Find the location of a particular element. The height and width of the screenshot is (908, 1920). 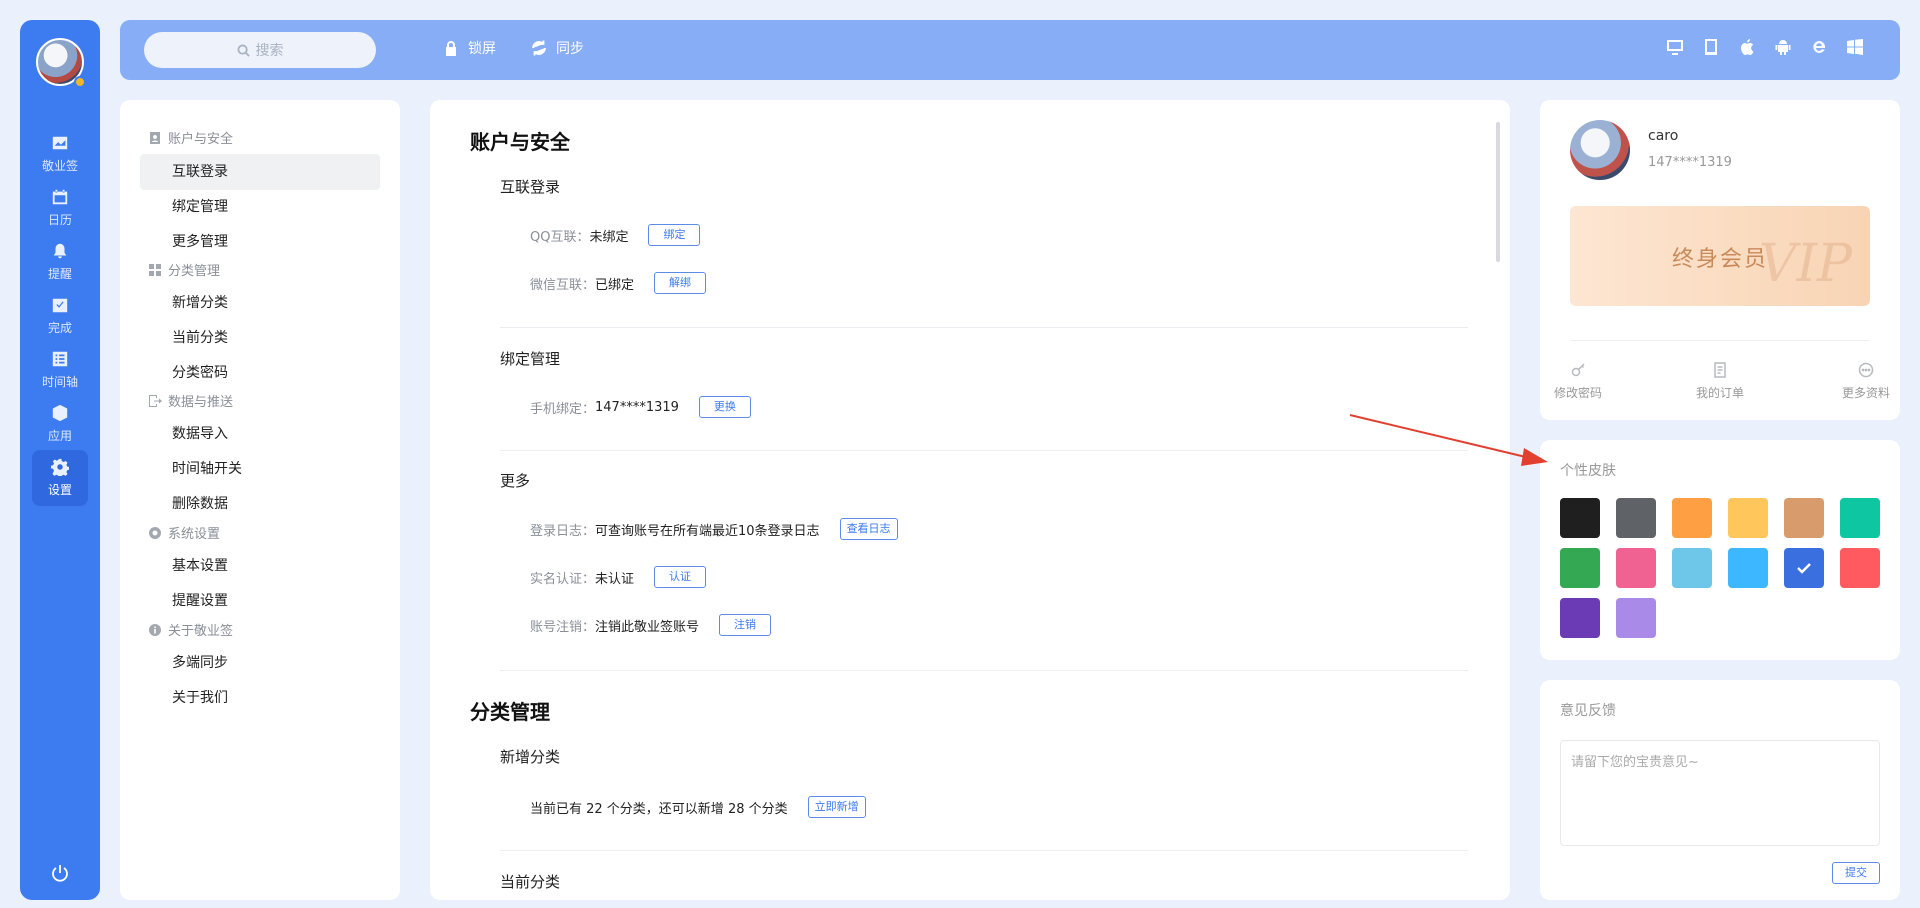

vip-banner: VIP 终身会员 is located at coordinates (1720, 256).